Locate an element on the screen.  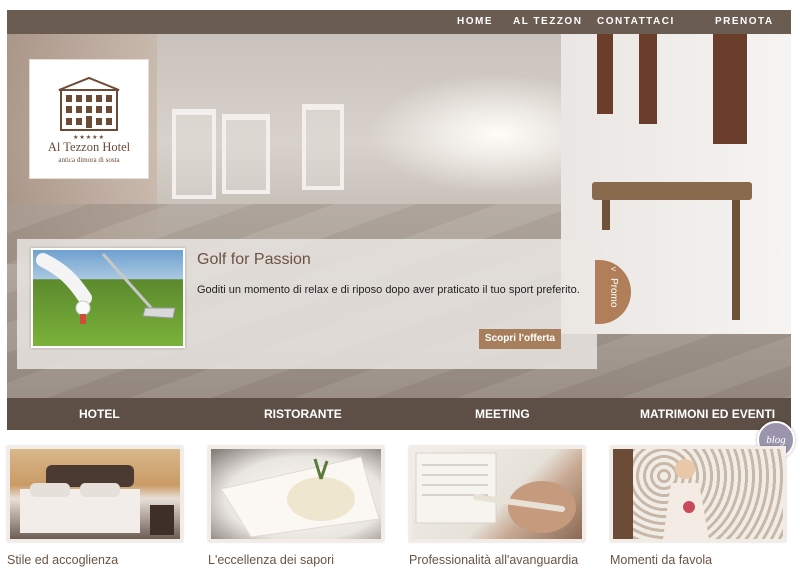
risotto-photo is located at coordinates (296, 494).